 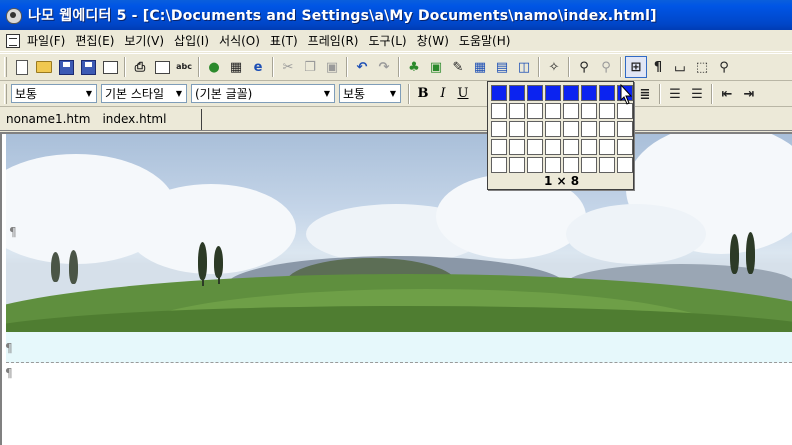 What do you see at coordinates (144, 40) in the screenshot?
I see `menu-view: 보기(V)` at bounding box center [144, 40].